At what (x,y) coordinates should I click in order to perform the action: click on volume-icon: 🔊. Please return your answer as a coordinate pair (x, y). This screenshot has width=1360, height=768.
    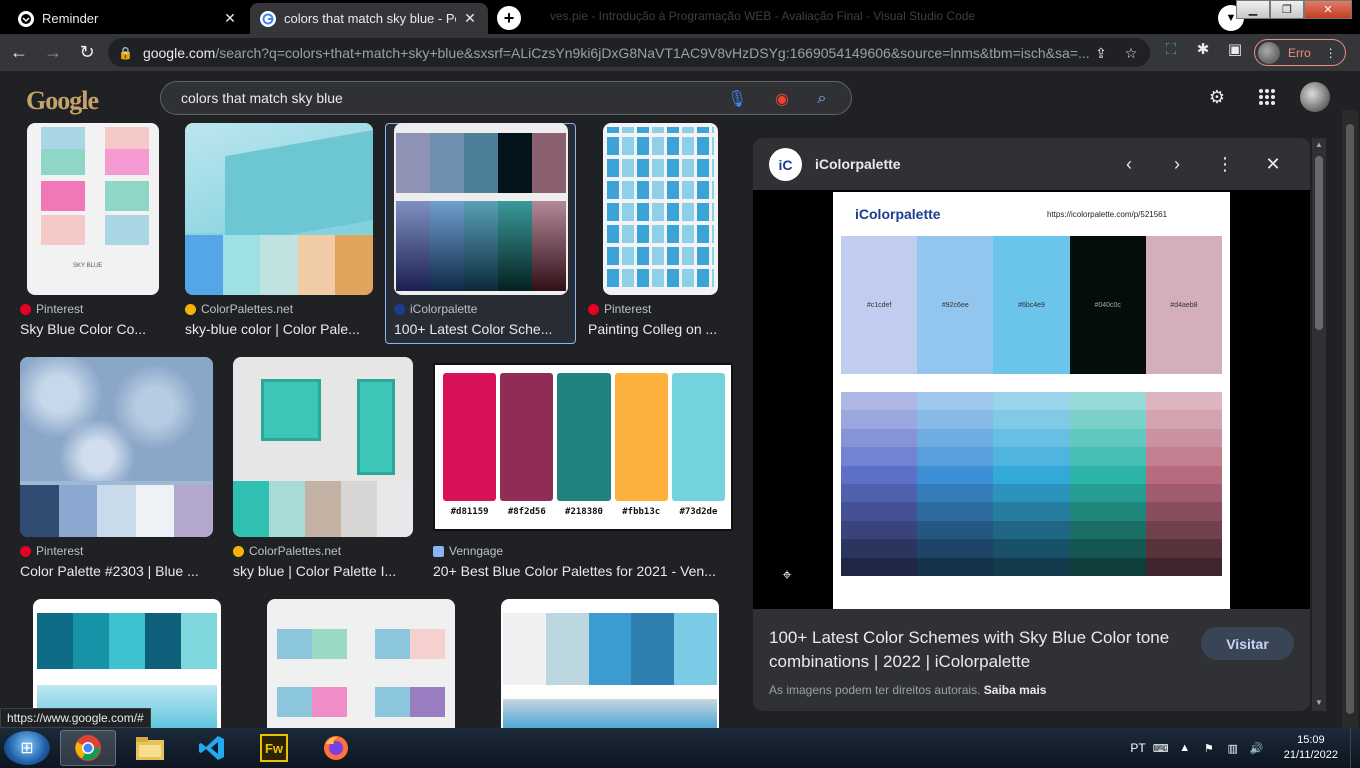
    Looking at the image, I should click on (1257, 748).